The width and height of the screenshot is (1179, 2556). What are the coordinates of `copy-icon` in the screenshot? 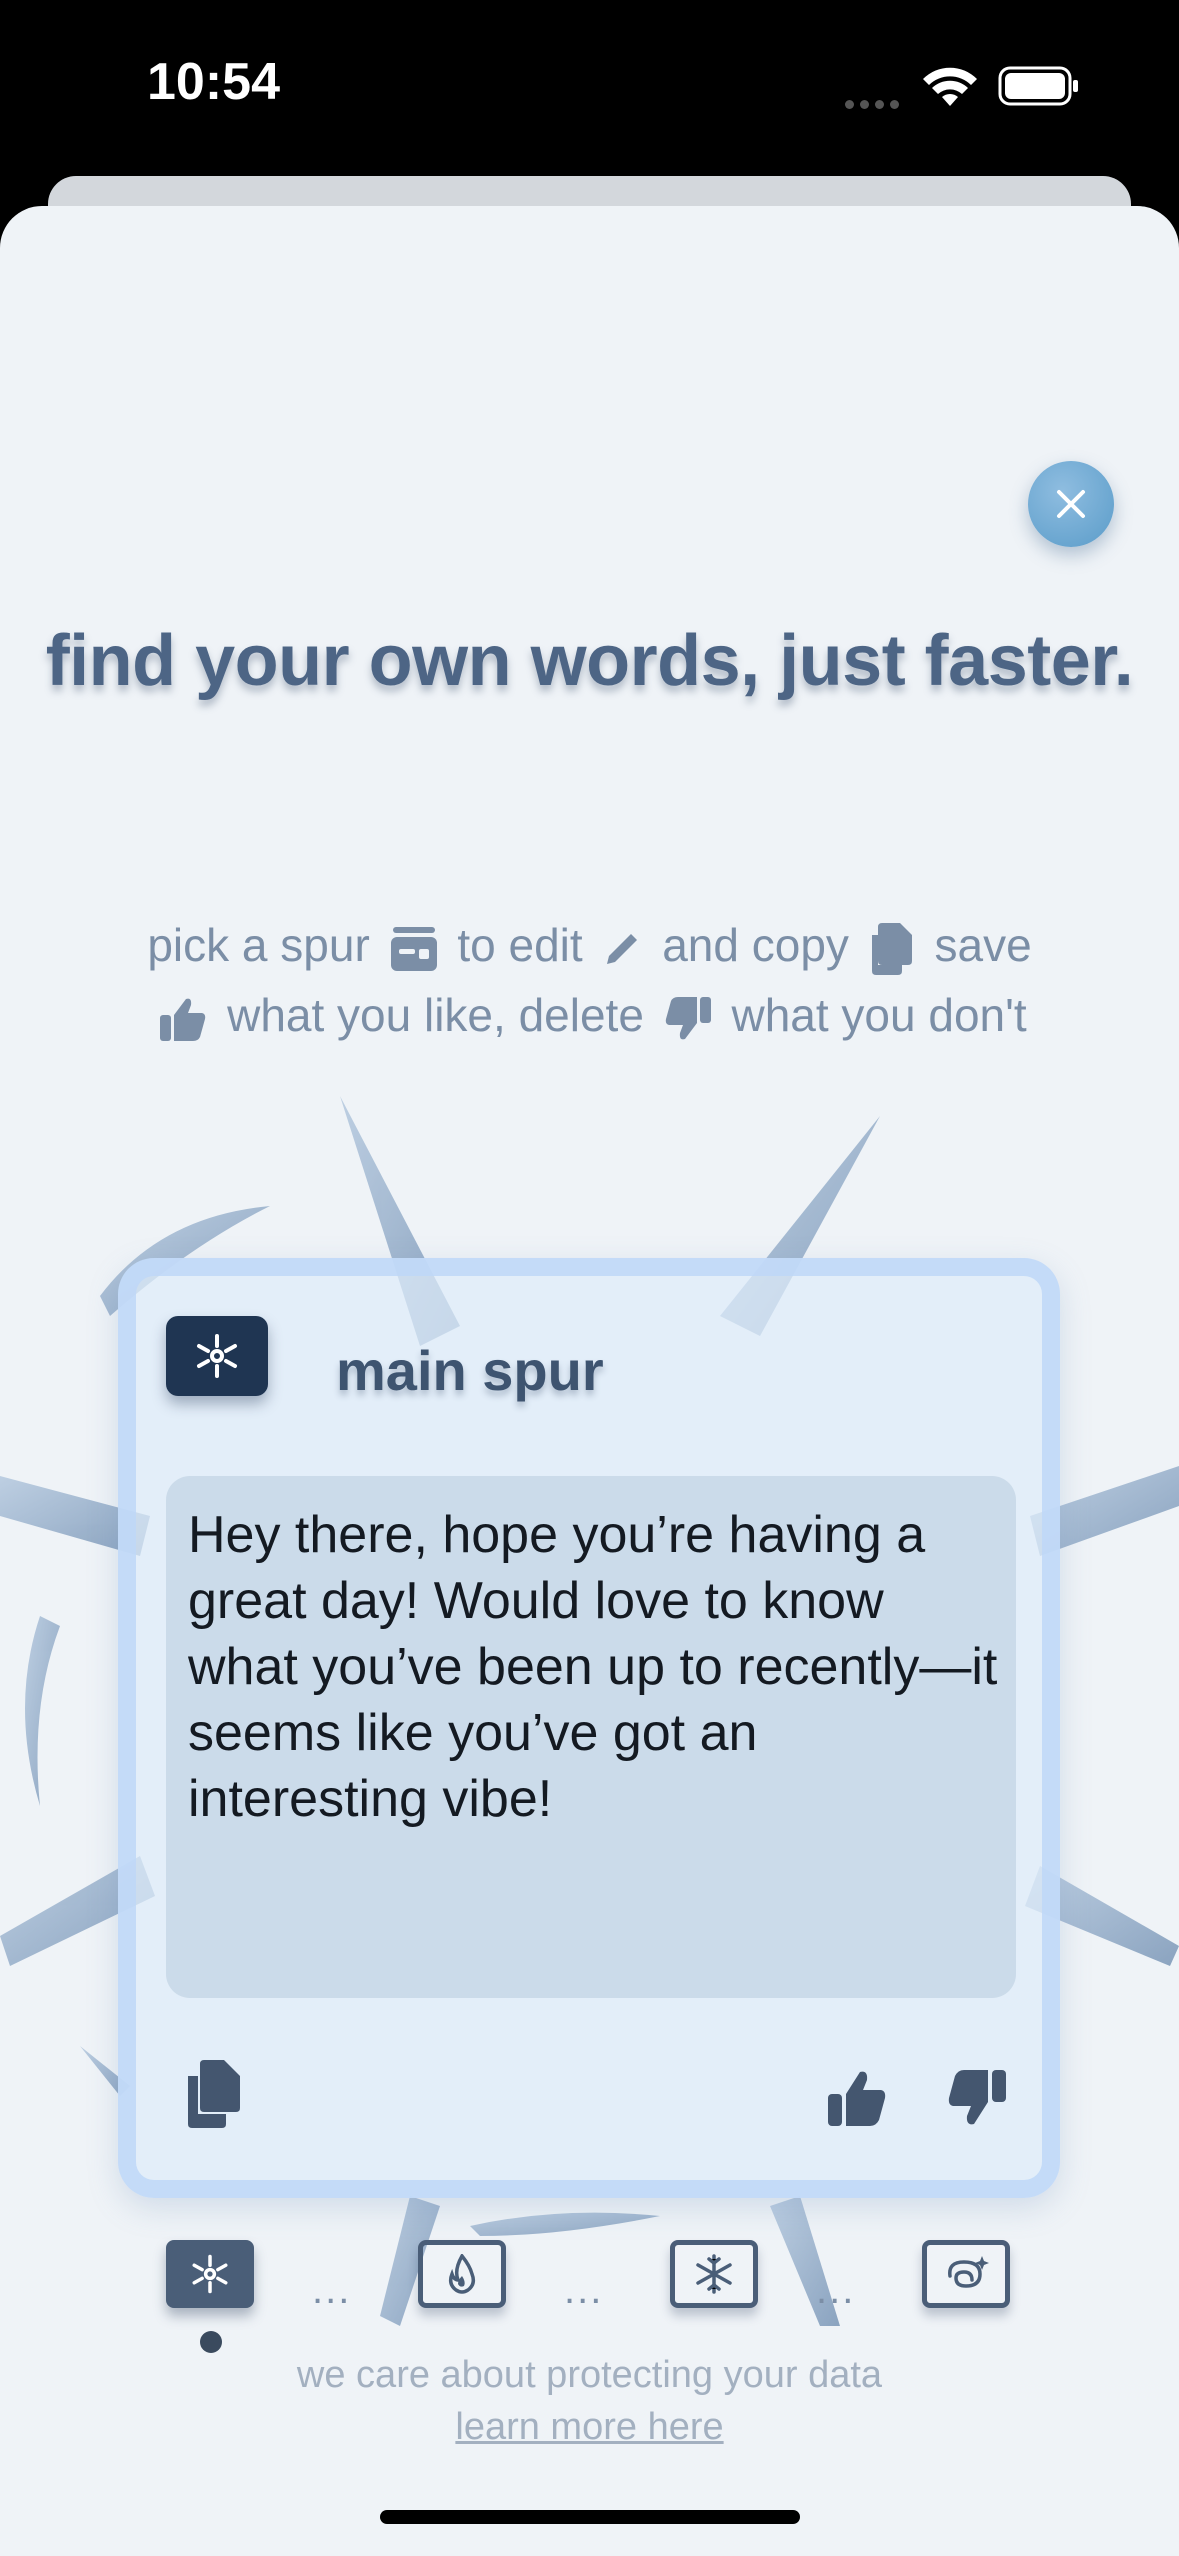 It's located at (891, 948).